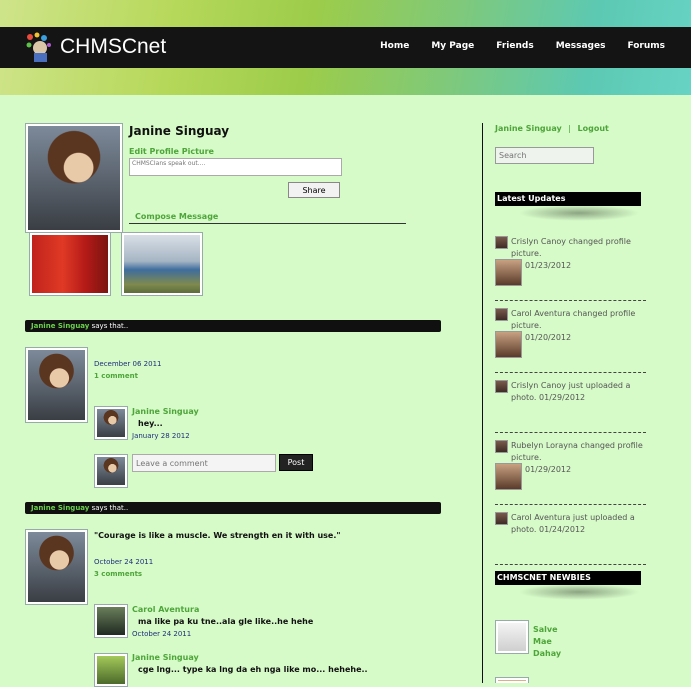 Image resolution: width=691 pixels, height=687 pixels. Describe the element at coordinates (171, 151) in the screenshot. I see `edit-profile-picture-link: Edit Profile Picture` at that location.